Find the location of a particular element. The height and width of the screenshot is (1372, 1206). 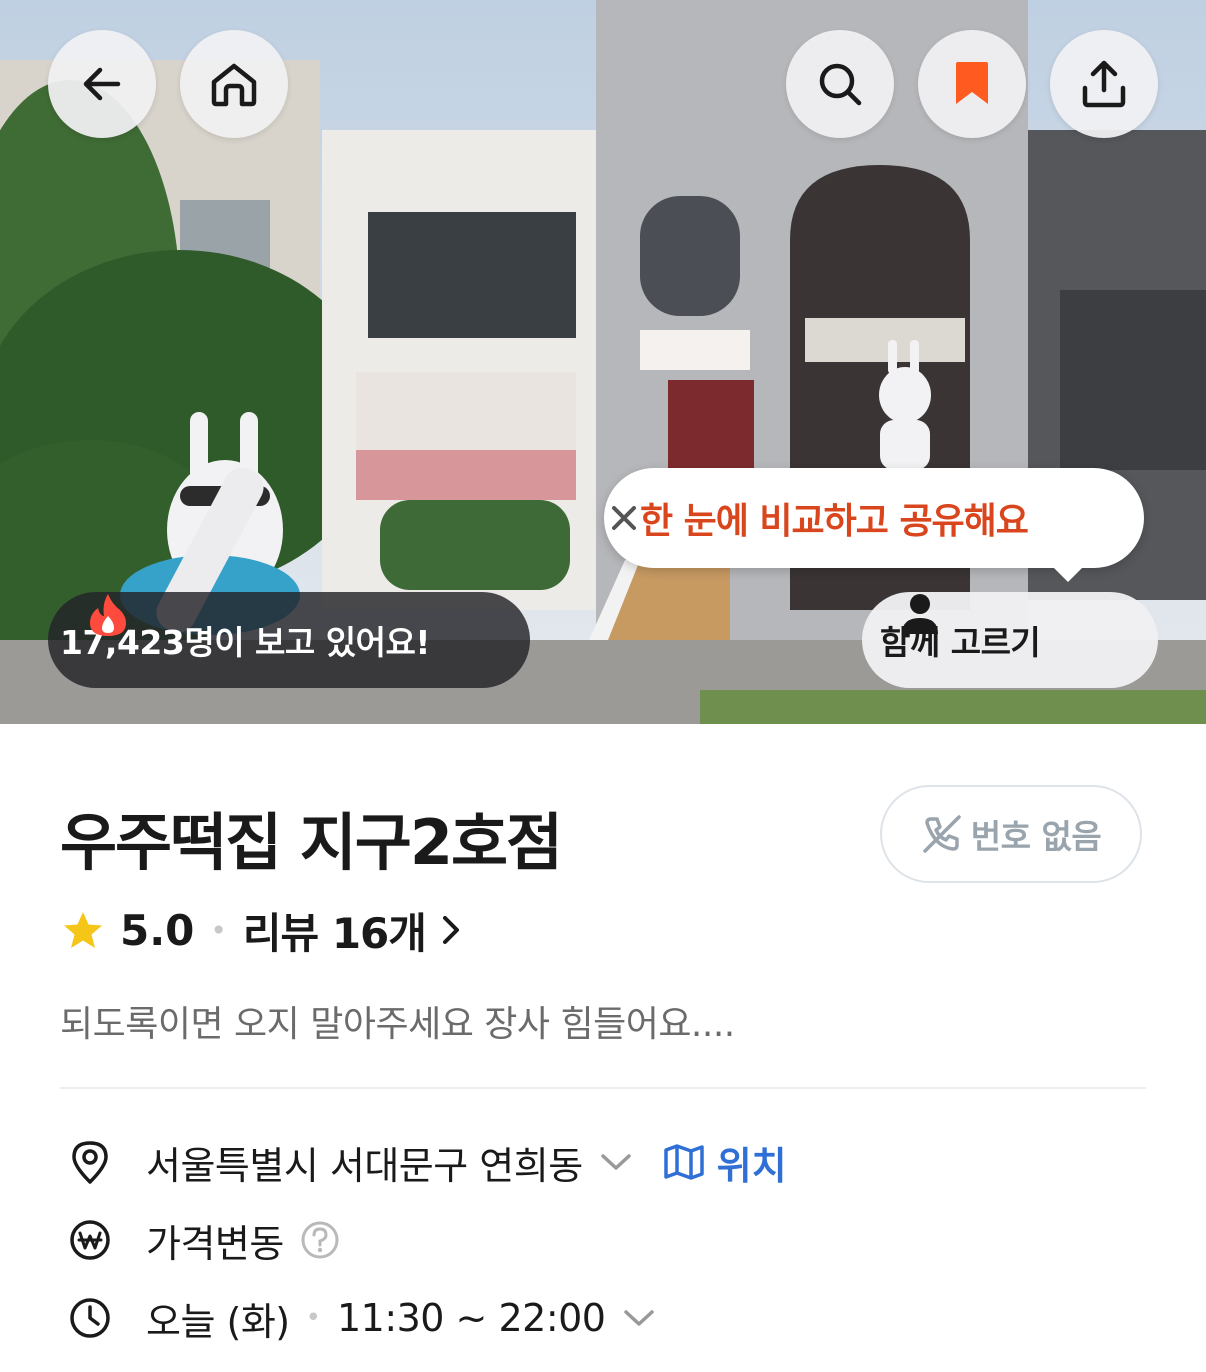

hours-row: 오늘 (화) • 11:30 ~ 22:00 is located at coordinates (362, 1318).